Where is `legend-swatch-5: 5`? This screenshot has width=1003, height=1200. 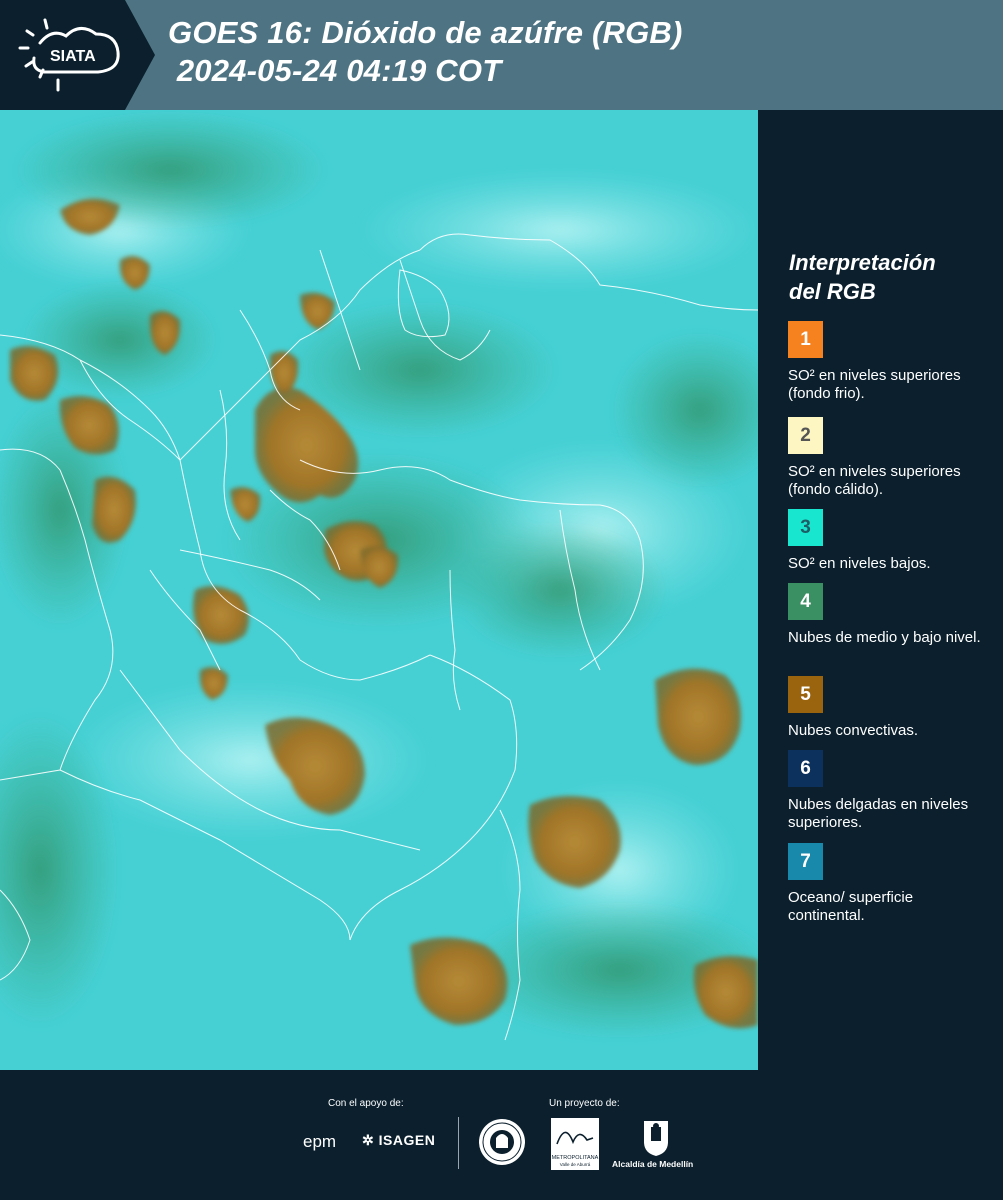
legend-swatch-5: 5 is located at coordinates (805, 694).